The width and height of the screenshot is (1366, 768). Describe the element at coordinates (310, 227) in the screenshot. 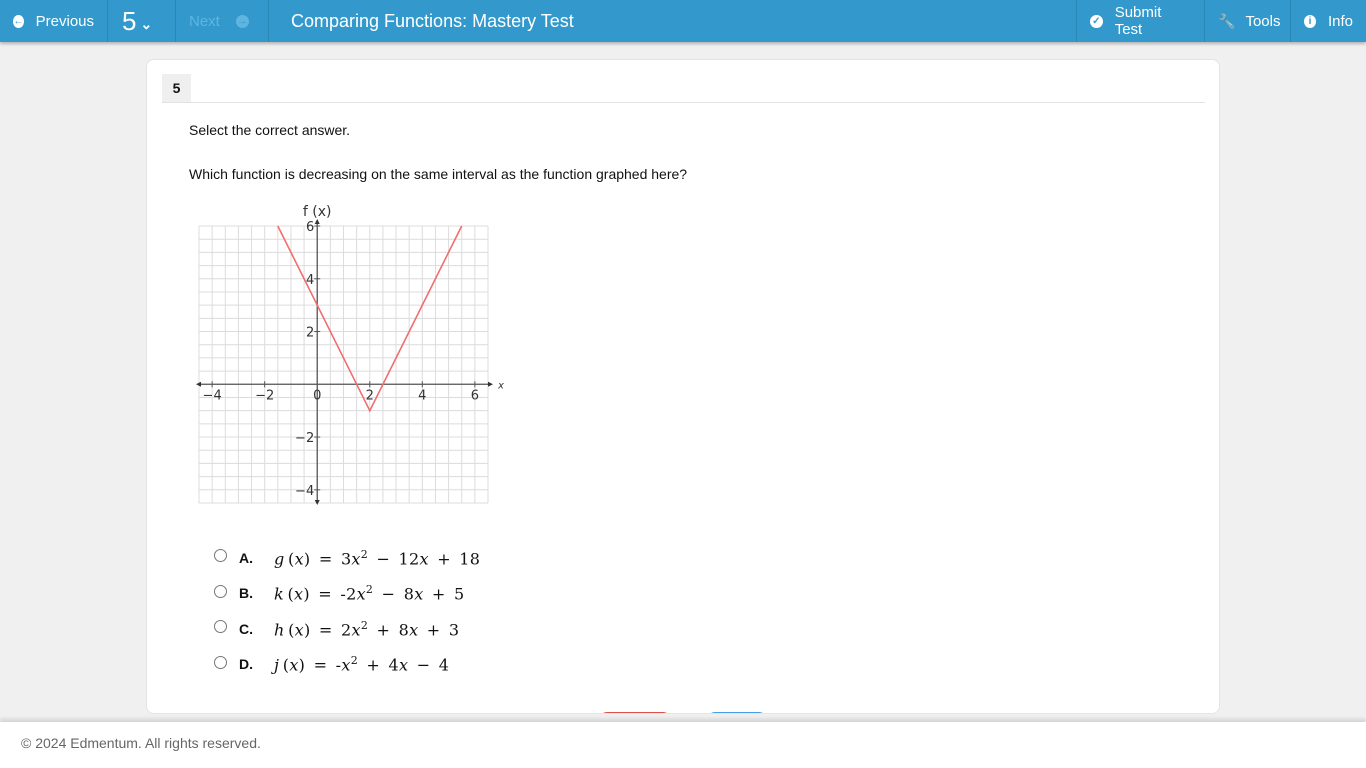

I see `y-tick-label: 6` at that location.